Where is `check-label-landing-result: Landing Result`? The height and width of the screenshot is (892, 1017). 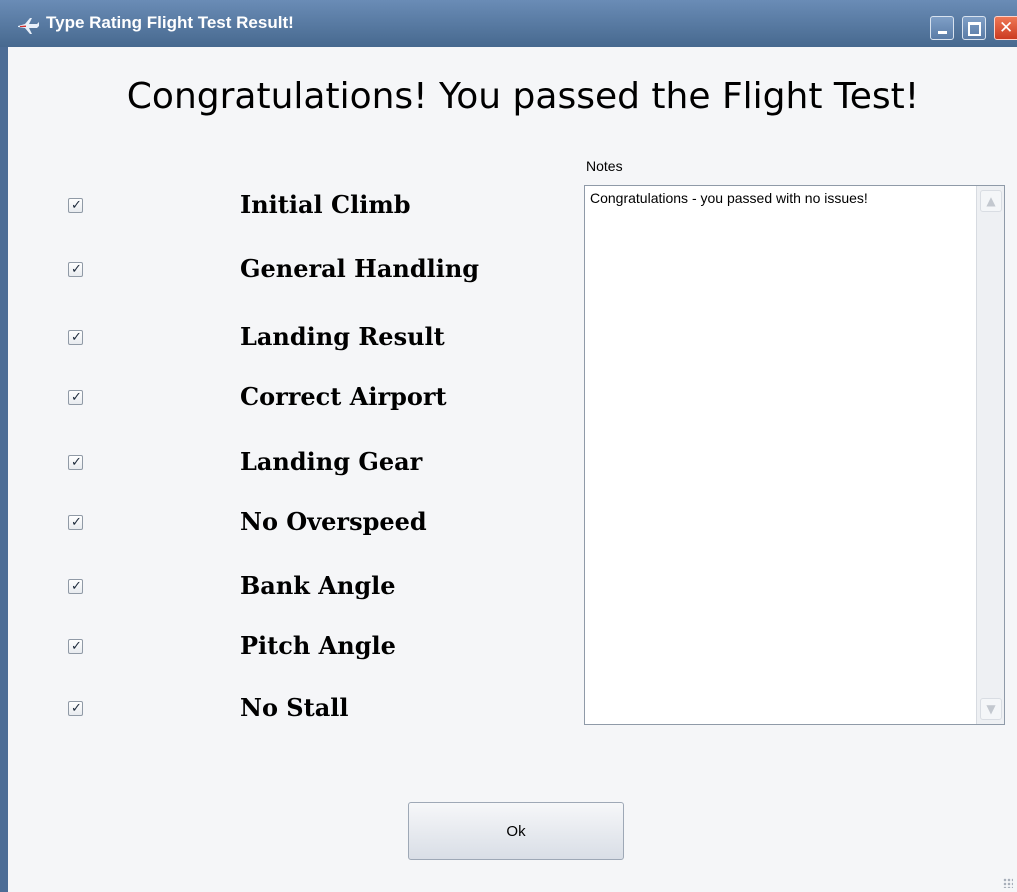 check-label-landing-result: Landing Result is located at coordinates (342, 336).